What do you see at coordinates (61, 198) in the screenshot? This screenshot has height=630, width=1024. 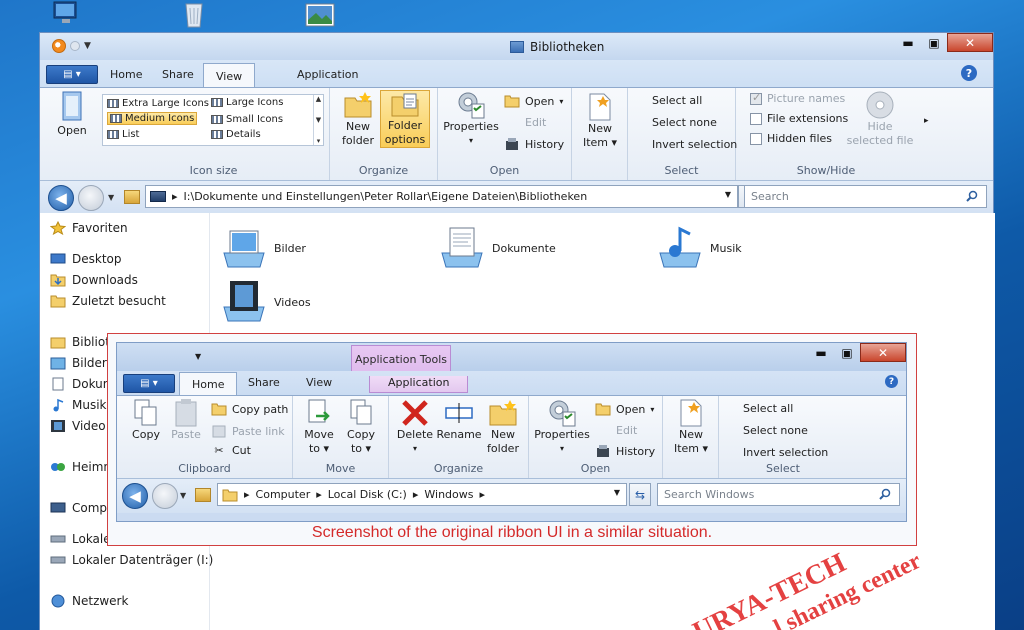 I see `back-button: ◀` at bounding box center [61, 198].